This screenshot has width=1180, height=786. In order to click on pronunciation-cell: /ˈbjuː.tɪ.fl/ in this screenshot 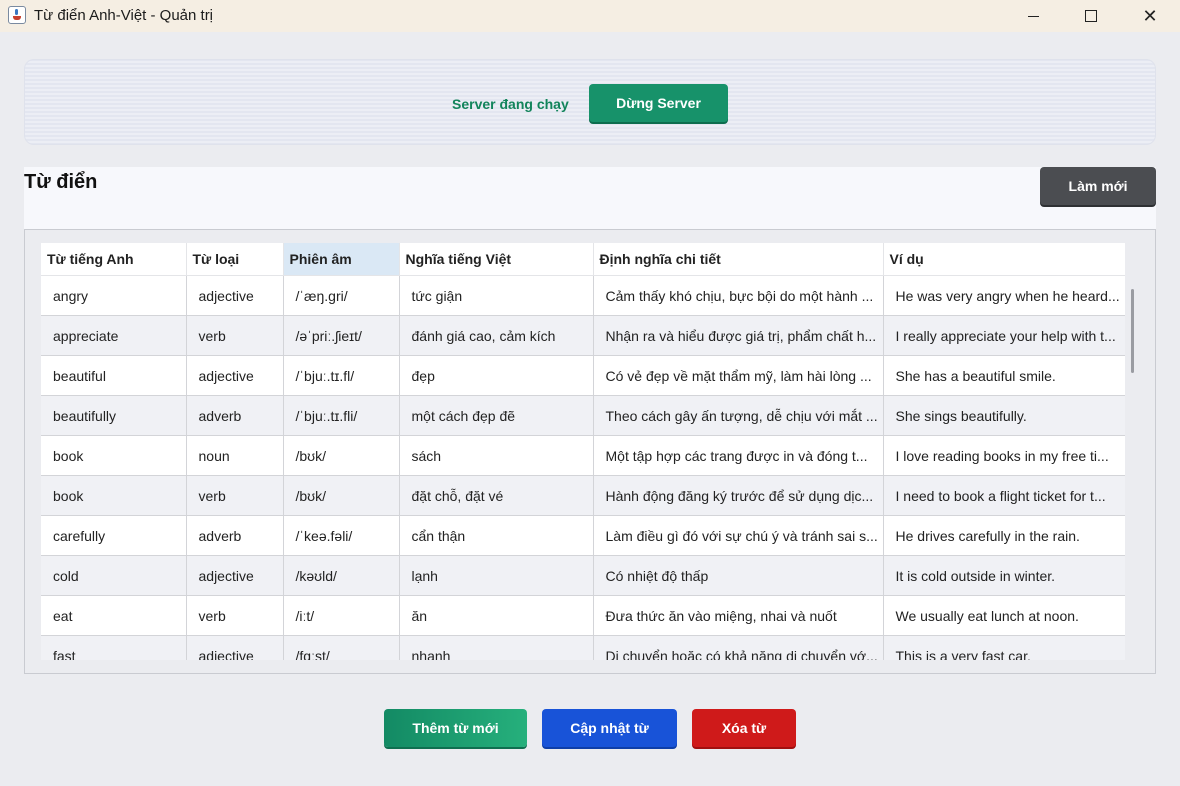, I will do `click(341, 375)`.